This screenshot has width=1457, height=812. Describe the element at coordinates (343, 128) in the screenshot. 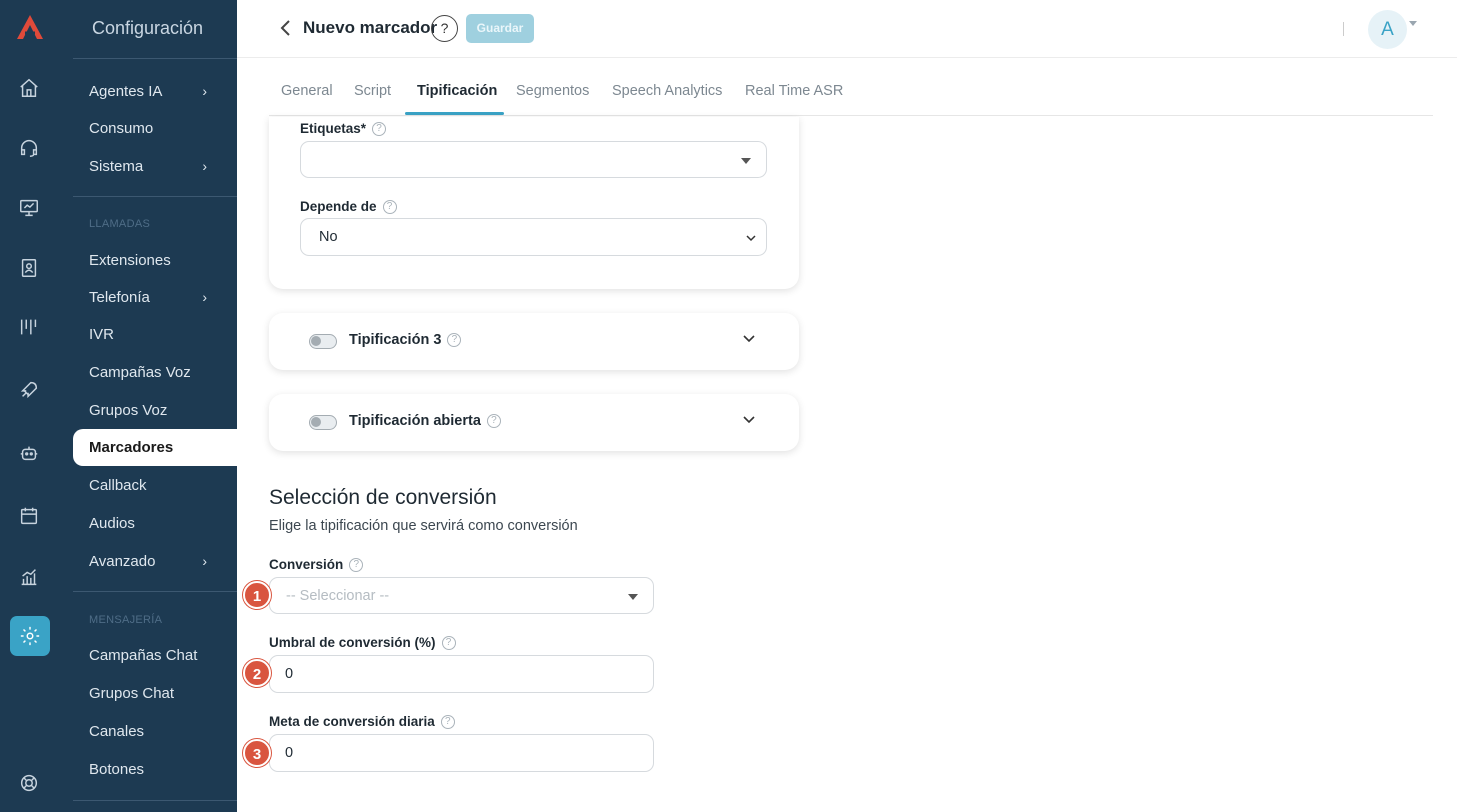

I see `etiquetas-label: Etiquetas*?` at that location.